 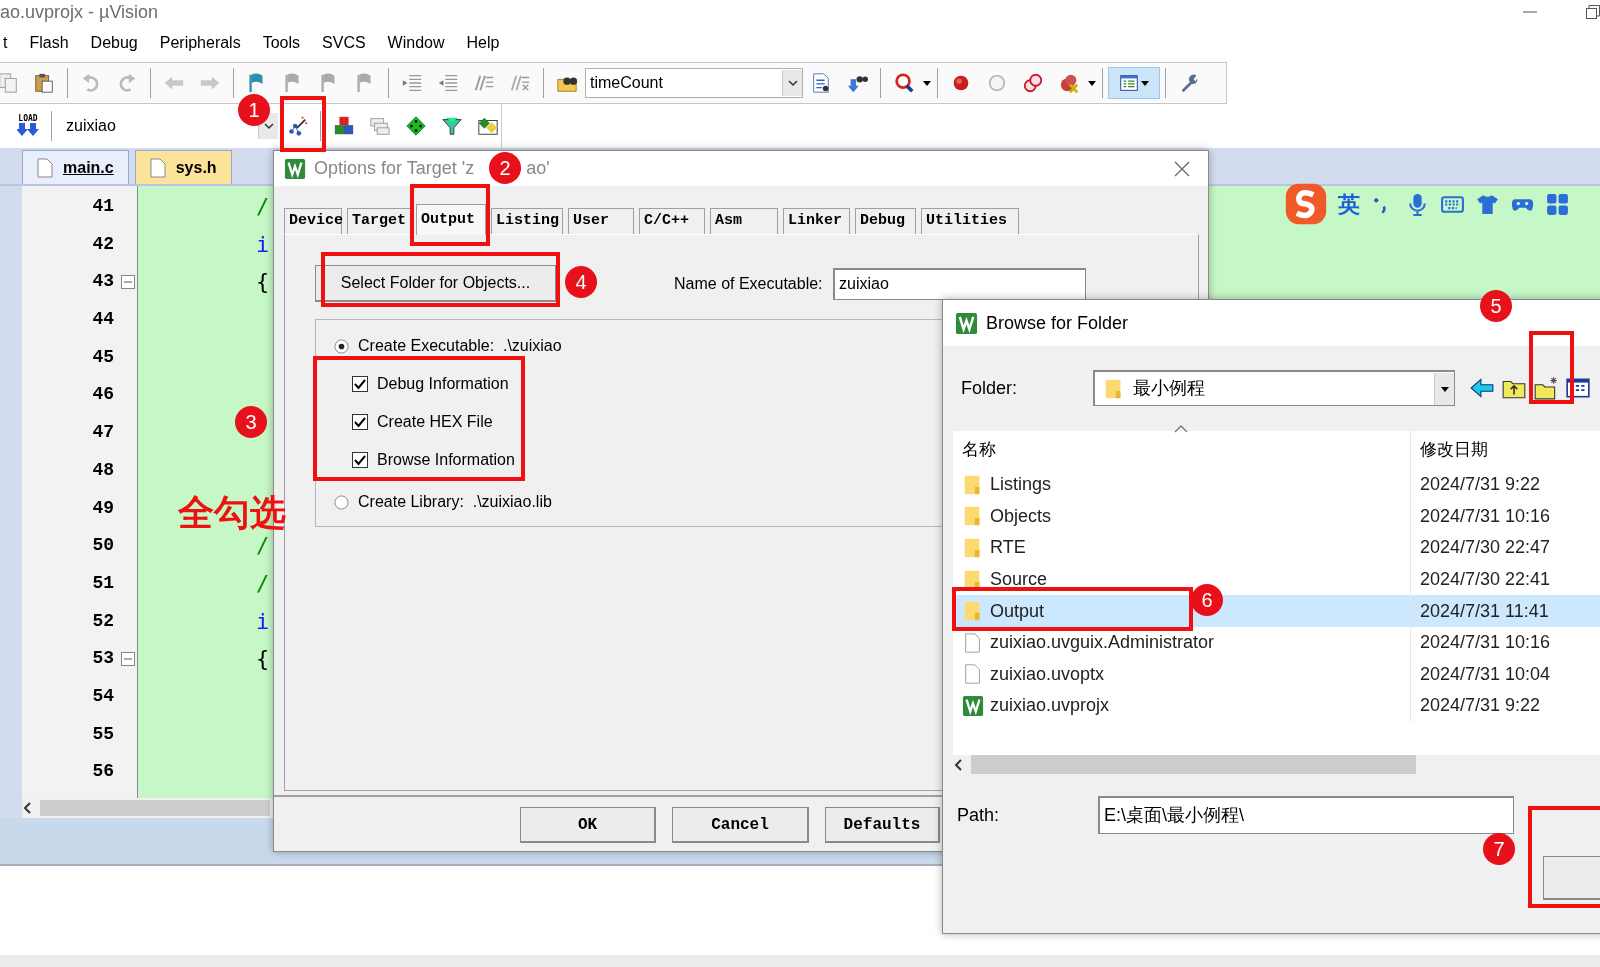 I want to click on dialog-tab: Listing, so click(x=527, y=221).